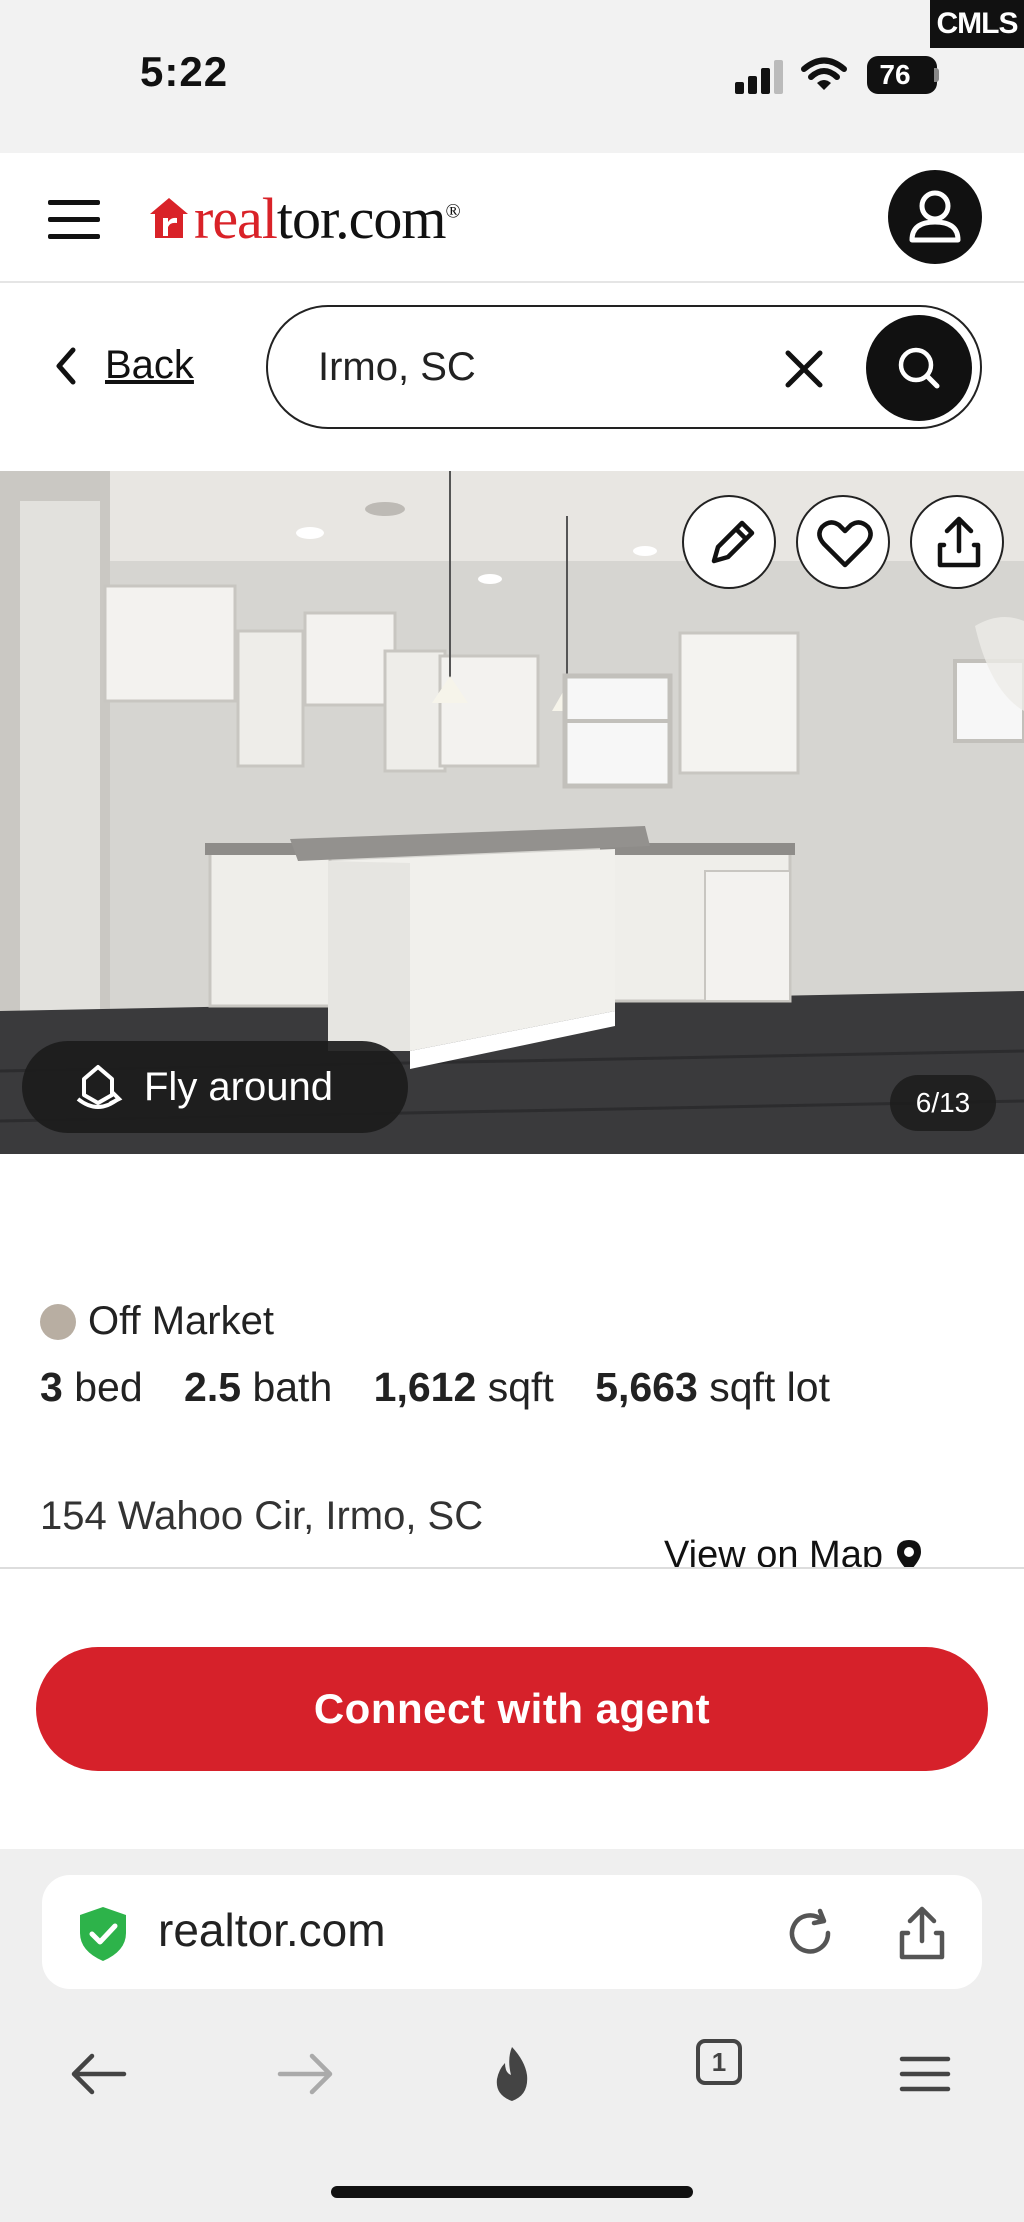  I want to click on menu-icon, so click(925, 2074).